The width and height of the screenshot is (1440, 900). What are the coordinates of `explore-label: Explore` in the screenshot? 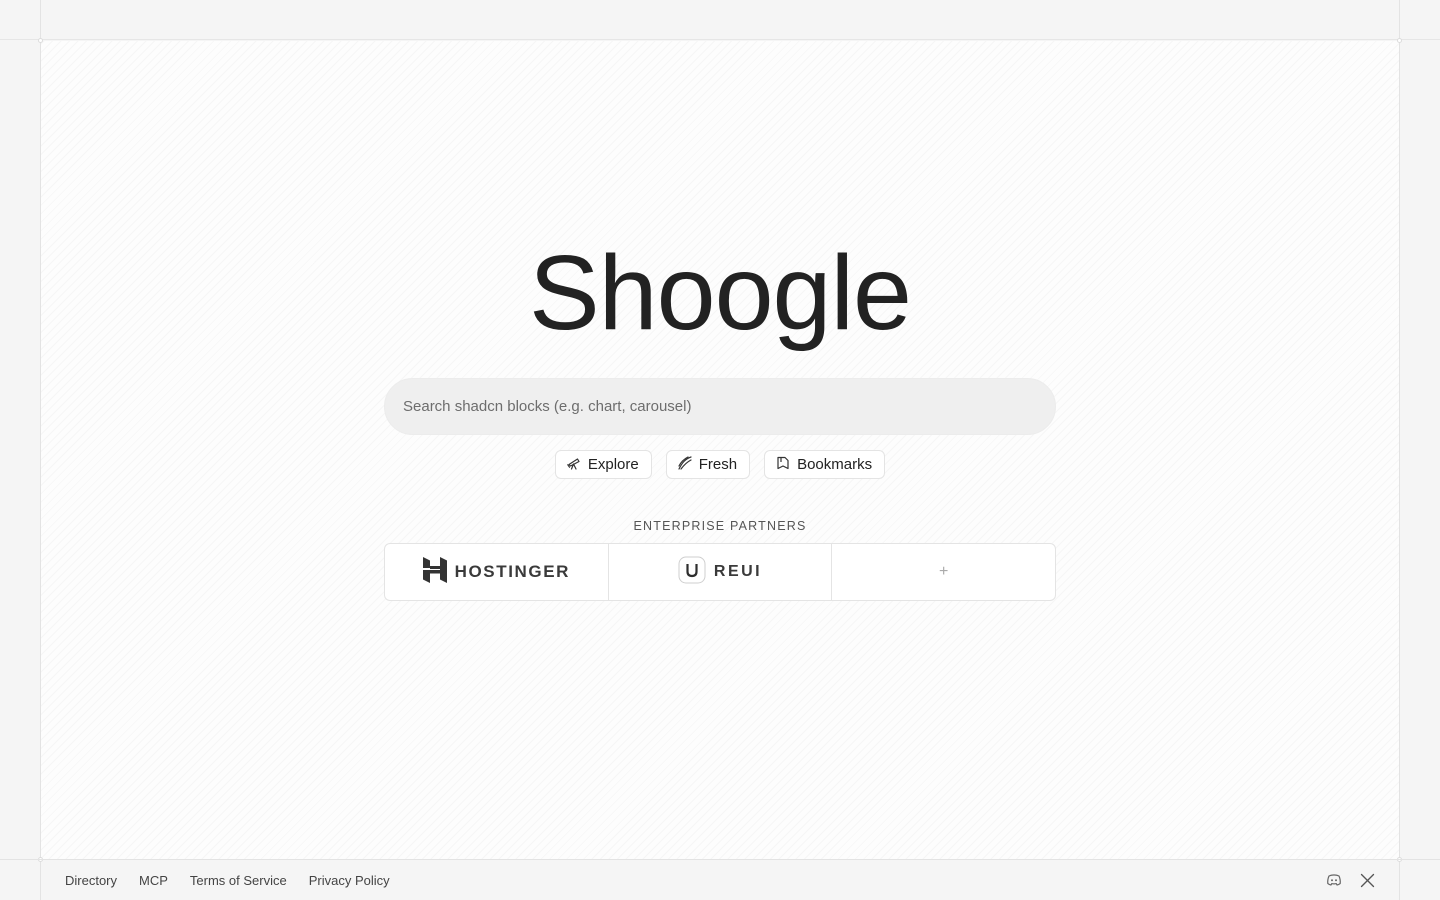 It's located at (613, 464).